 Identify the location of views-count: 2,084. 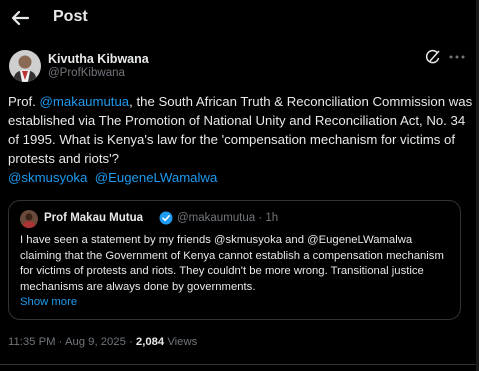
(150, 342).